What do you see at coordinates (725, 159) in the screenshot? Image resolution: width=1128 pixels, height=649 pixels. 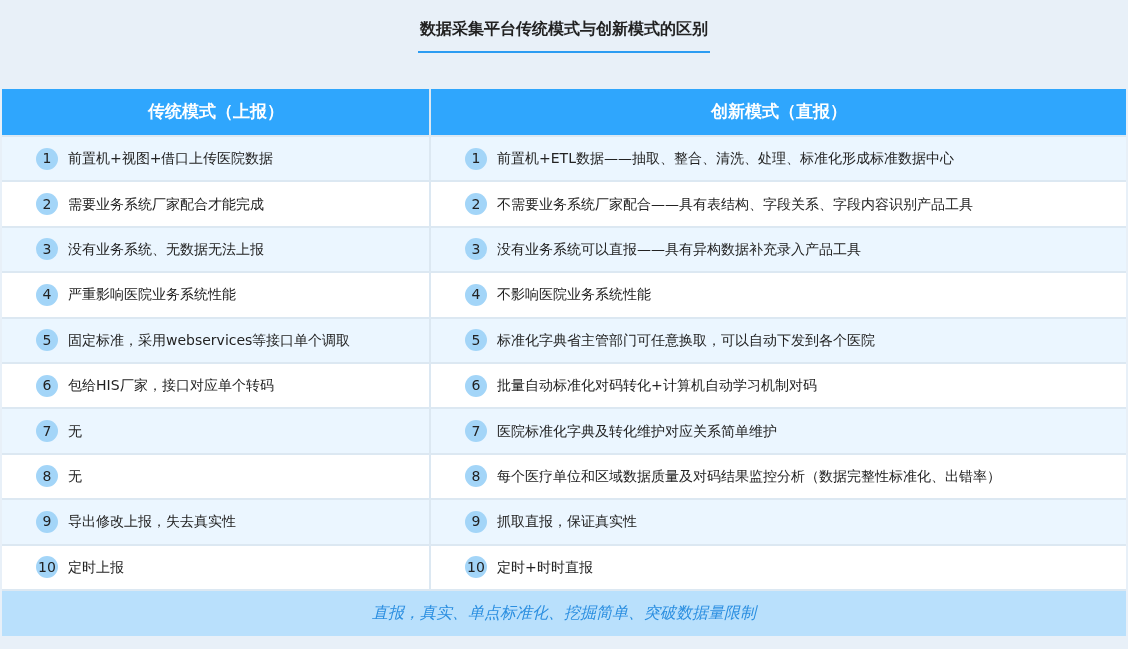 I see `cell-text: 前置机+ETL数据——抽取、整合、清洗、处理、标准化形成标准数据中心` at bounding box center [725, 159].